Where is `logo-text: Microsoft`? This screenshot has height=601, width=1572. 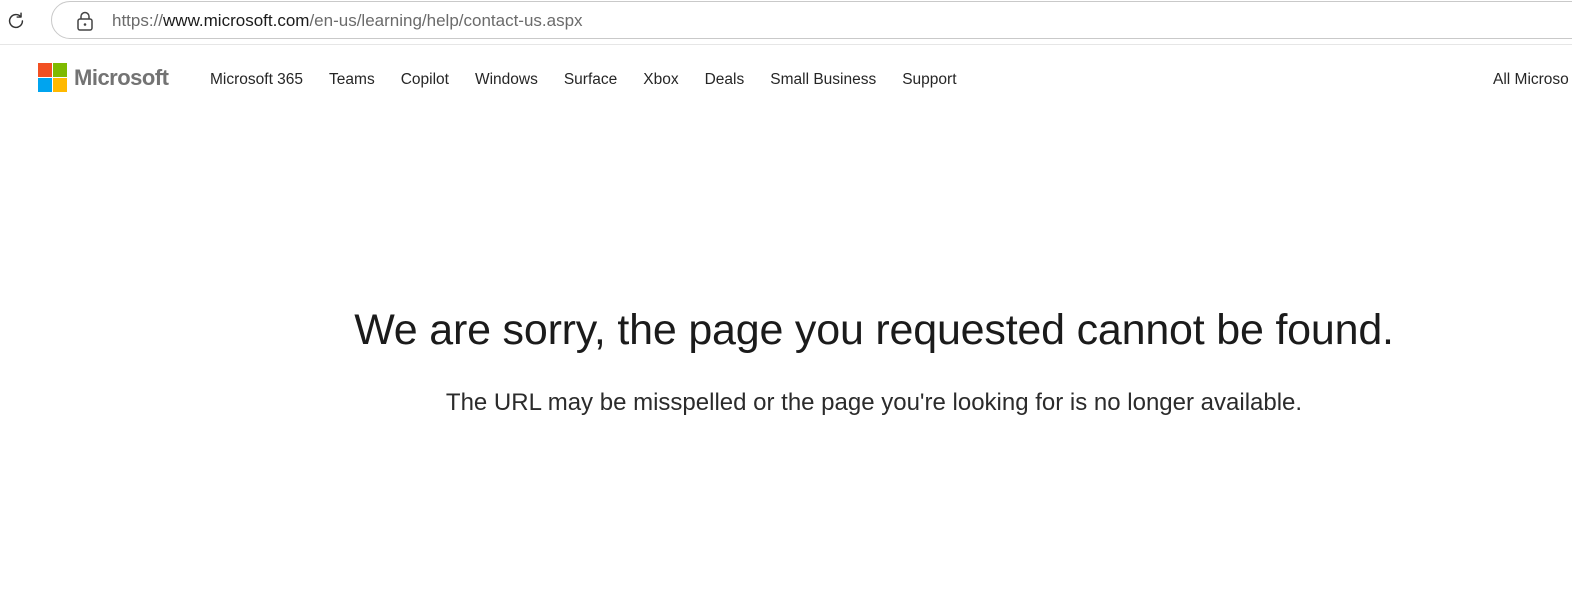
logo-text: Microsoft is located at coordinates (121, 77).